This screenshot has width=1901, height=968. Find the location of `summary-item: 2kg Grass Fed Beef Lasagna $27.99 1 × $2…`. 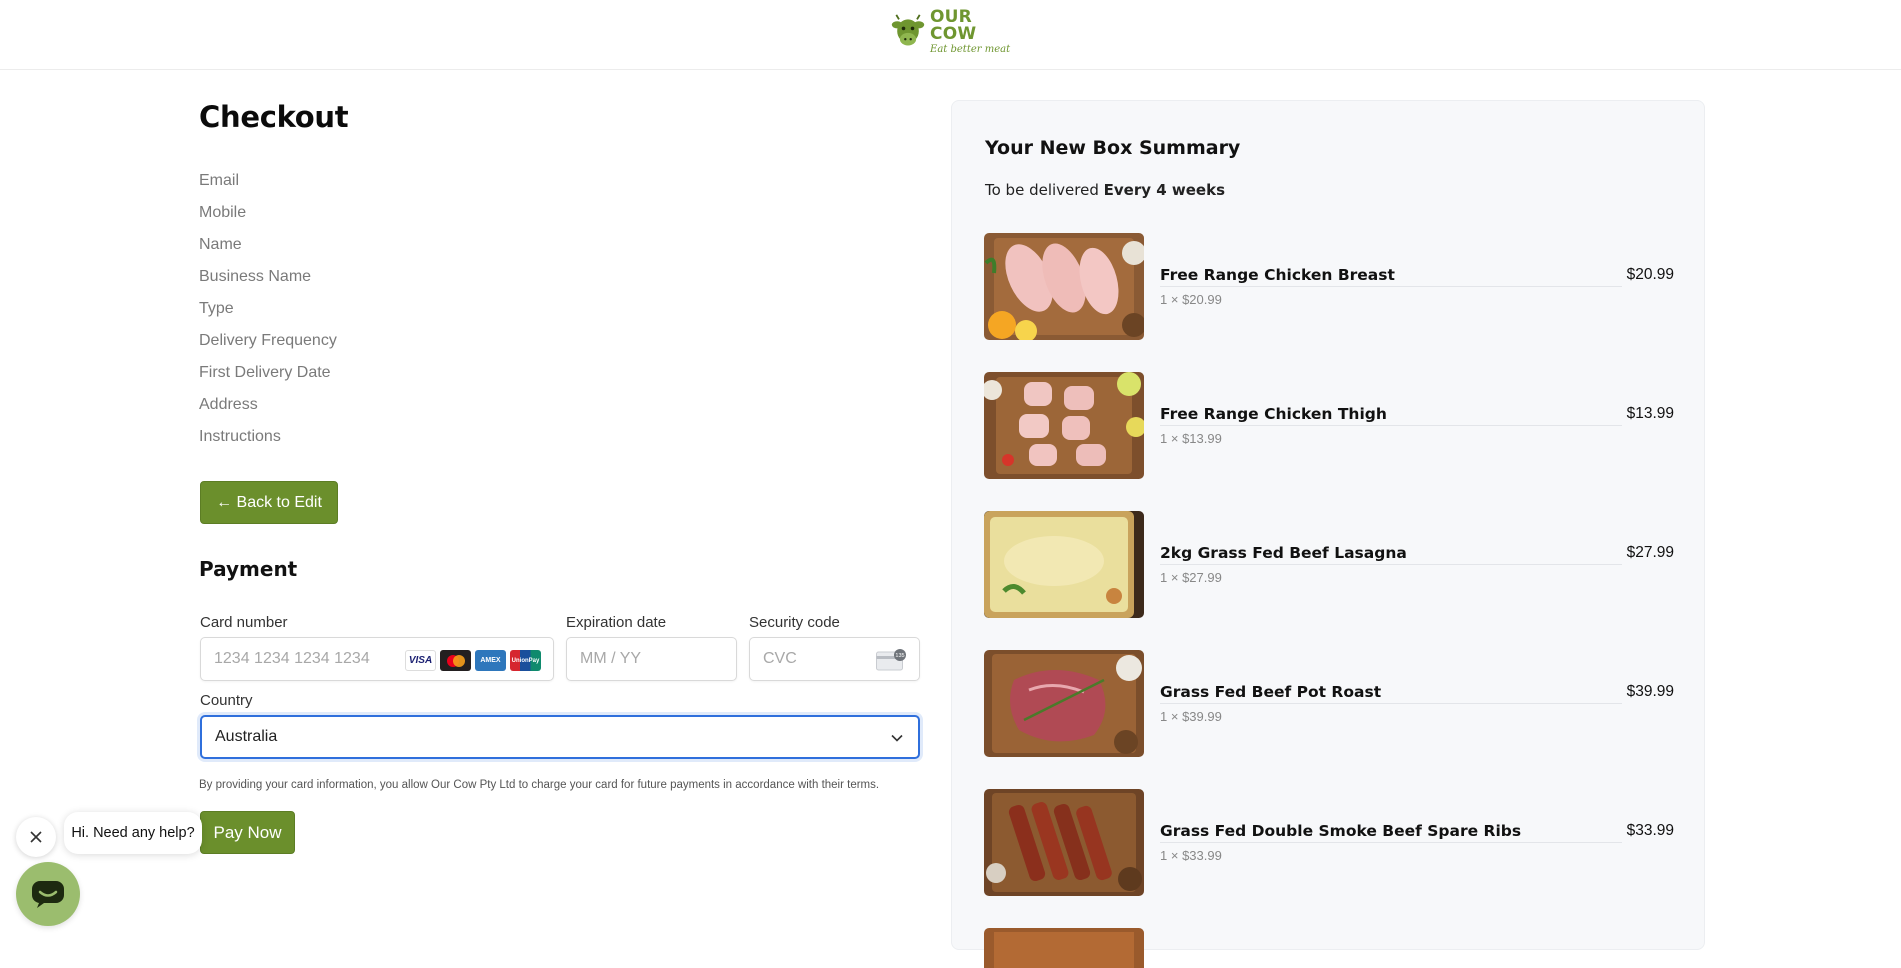

summary-item: 2kg Grass Fed Beef Lasagna $27.99 1 × $2… is located at coordinates (1329, 564).